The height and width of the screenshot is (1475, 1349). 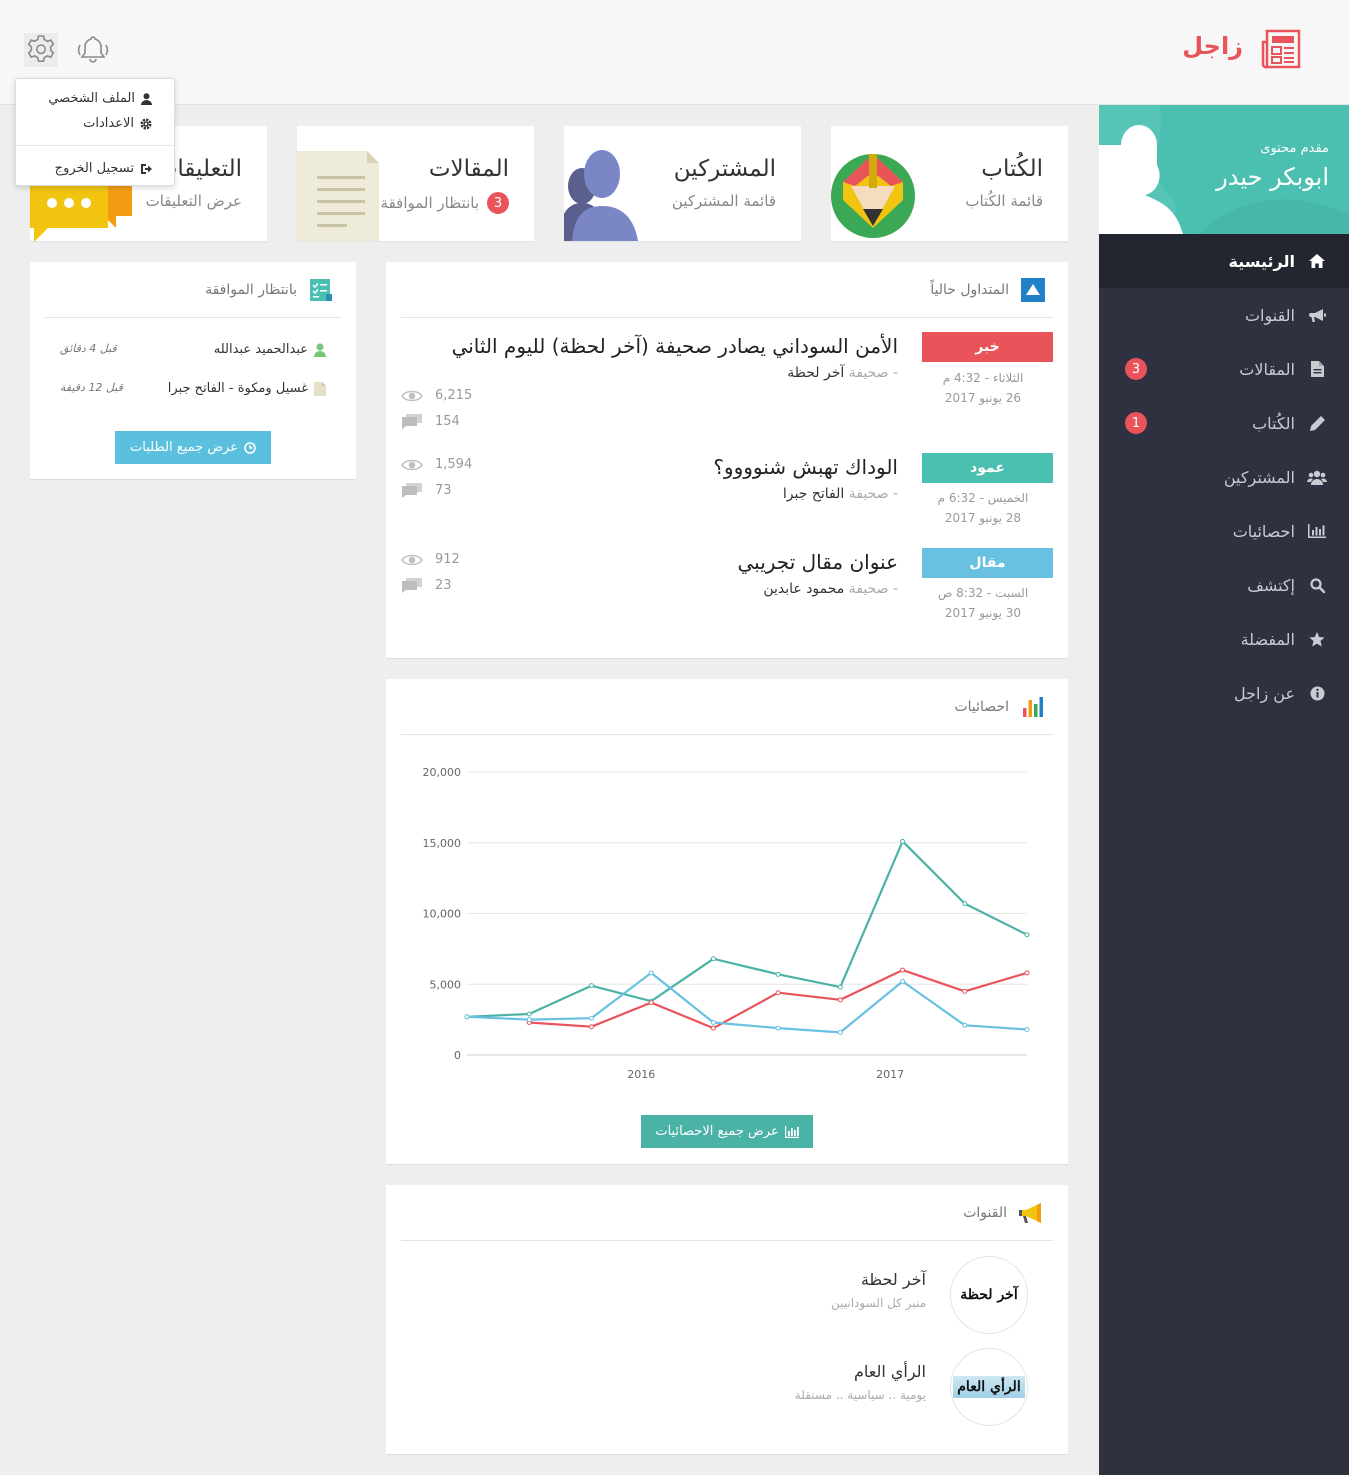 I want to click on trending-panel-title: المتداول حالياً, so click(x=969, y=289).